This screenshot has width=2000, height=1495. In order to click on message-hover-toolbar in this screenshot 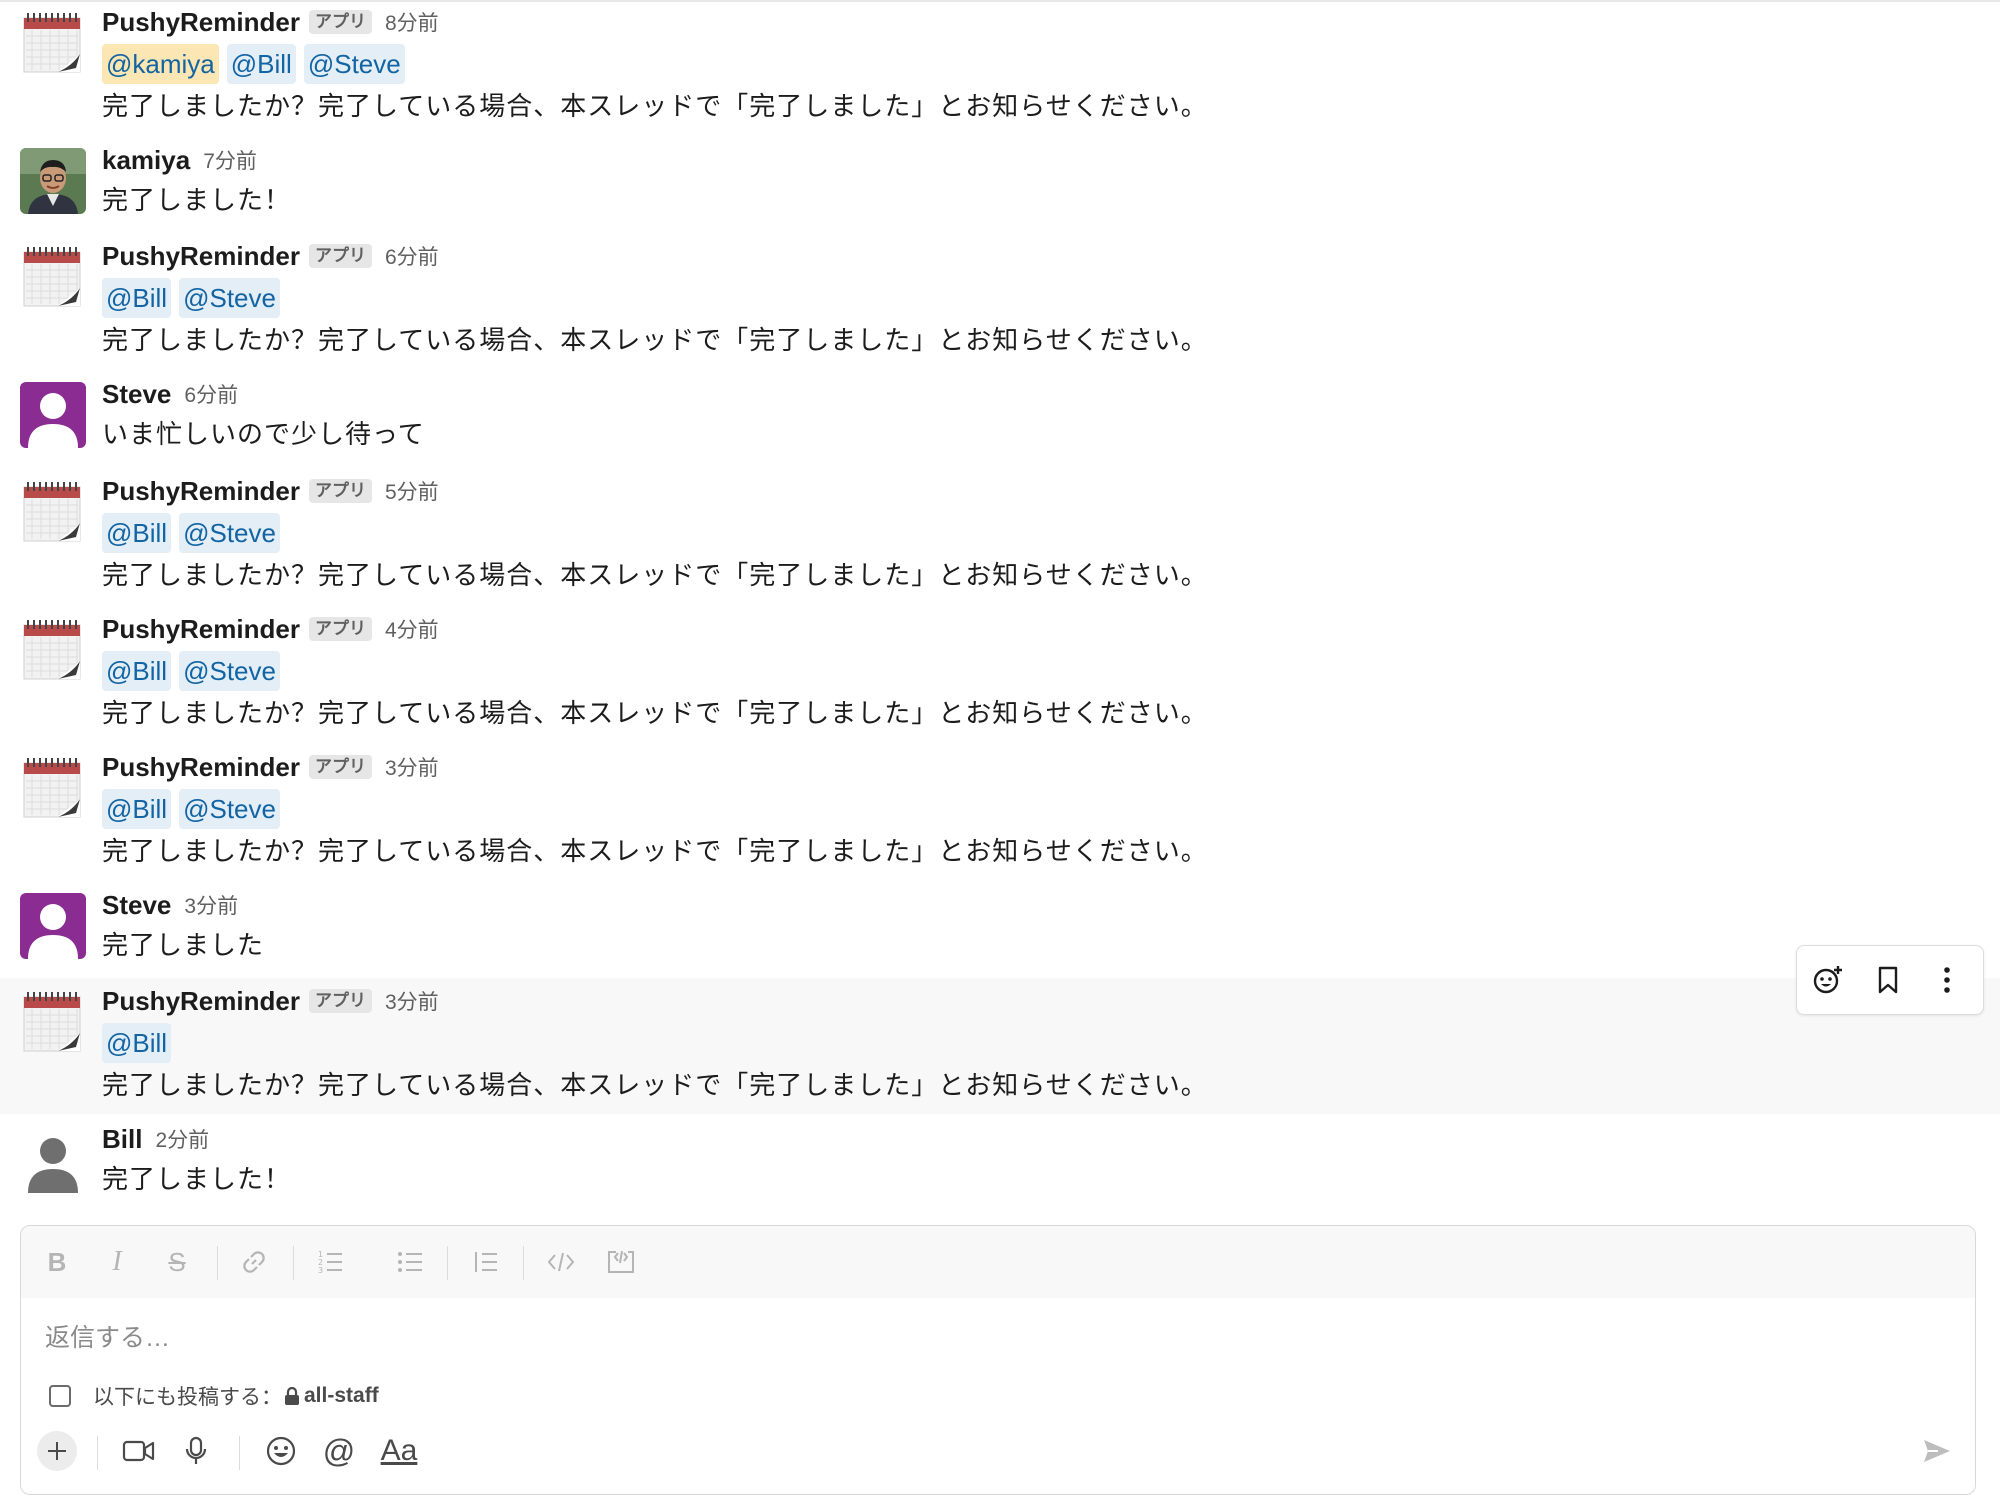, I will do `click(1890, 980)`.